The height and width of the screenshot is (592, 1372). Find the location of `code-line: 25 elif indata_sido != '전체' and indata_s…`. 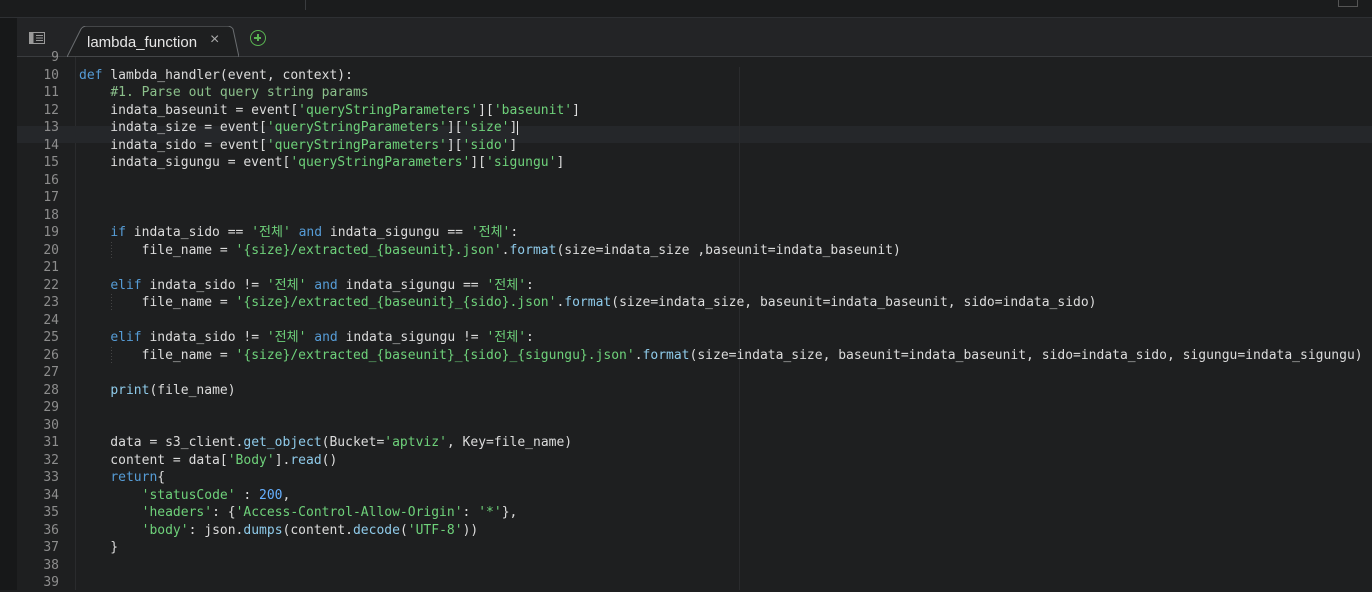

code-line: 25 elif indata_sido != '전체' and indata_s… is located at coordinates (694, 338).